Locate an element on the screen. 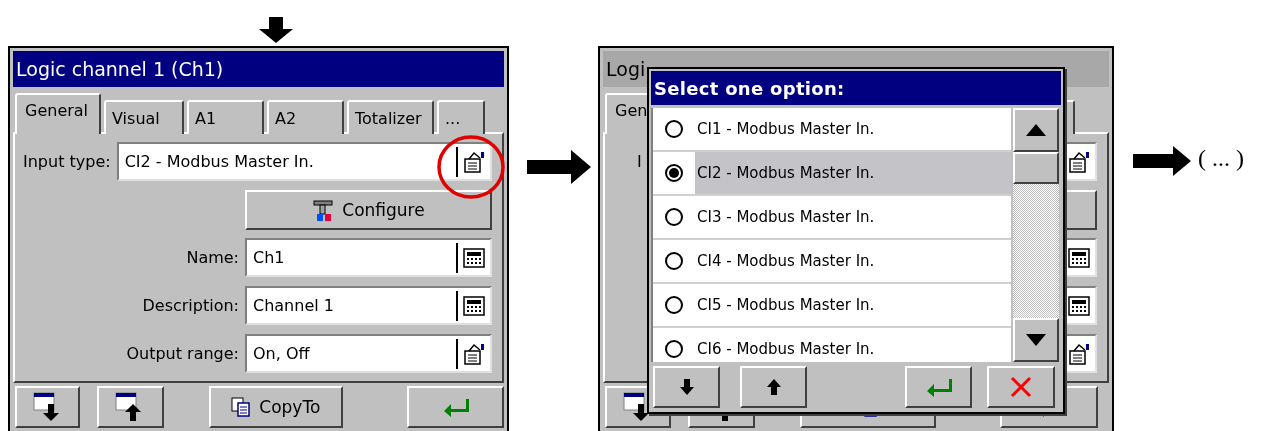 This screenshot has width=1270, height=431. option-item: CI4 - Modbus Master In. is located at coordinates (832, 262).